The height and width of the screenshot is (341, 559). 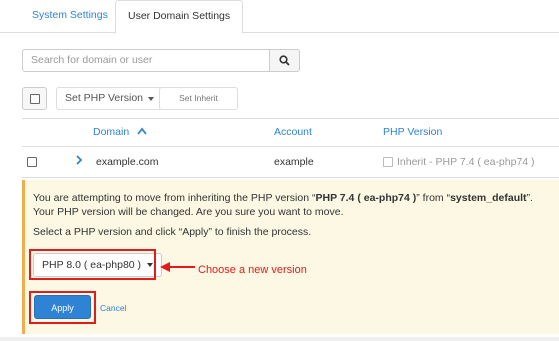 What do you see at coordinates (113, 308) in the screenshot?
I see `cancel-link: Cancel` at bounding box center [113, 308].